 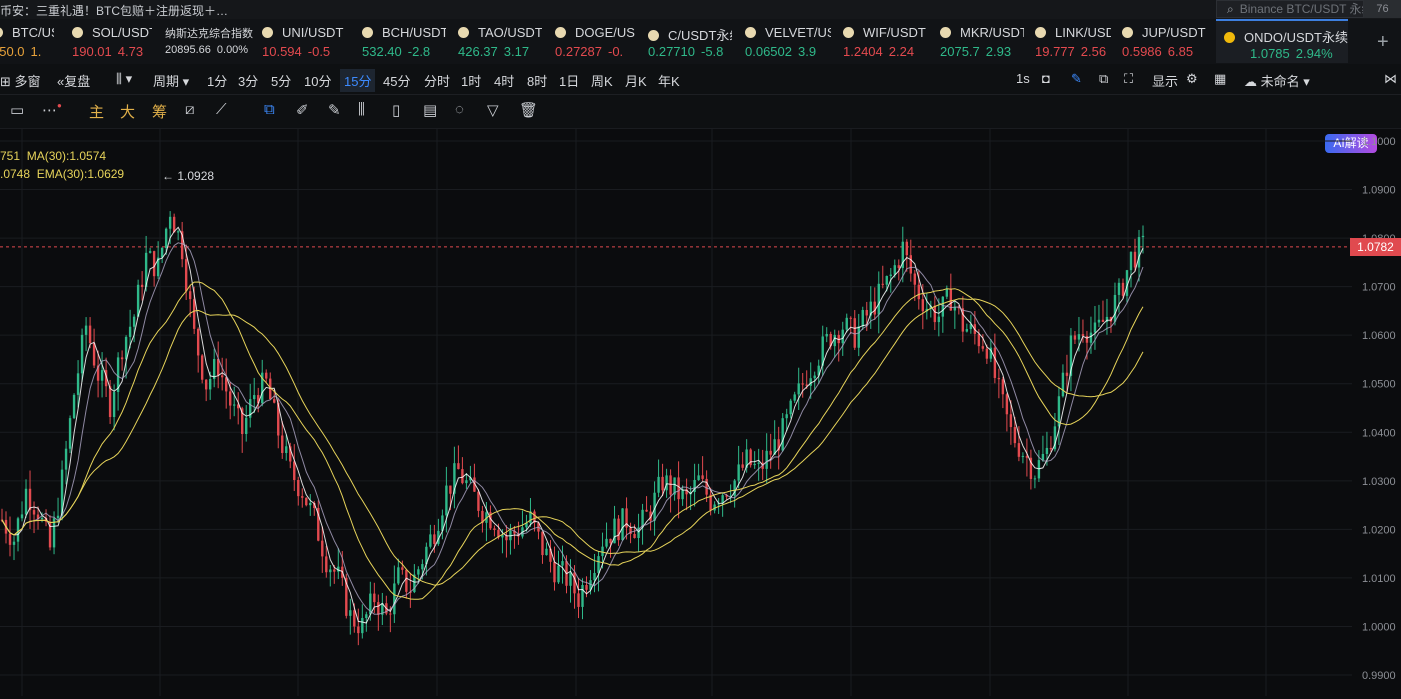 What do you see at coordinates (1379, 142) in the screenshot?
I see `y-tick-label: 1.1000` at bounding box center [1379, 142].